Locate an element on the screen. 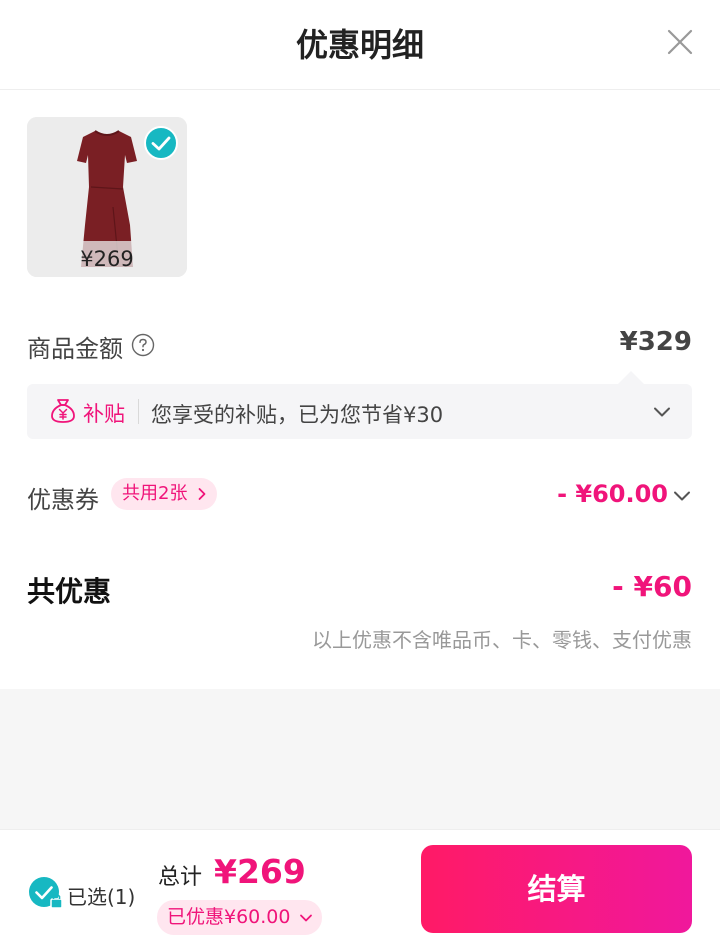 The height and width of the screenshot is (945, 720). checkout-button: 结算 is located at coordinates (556, 889).